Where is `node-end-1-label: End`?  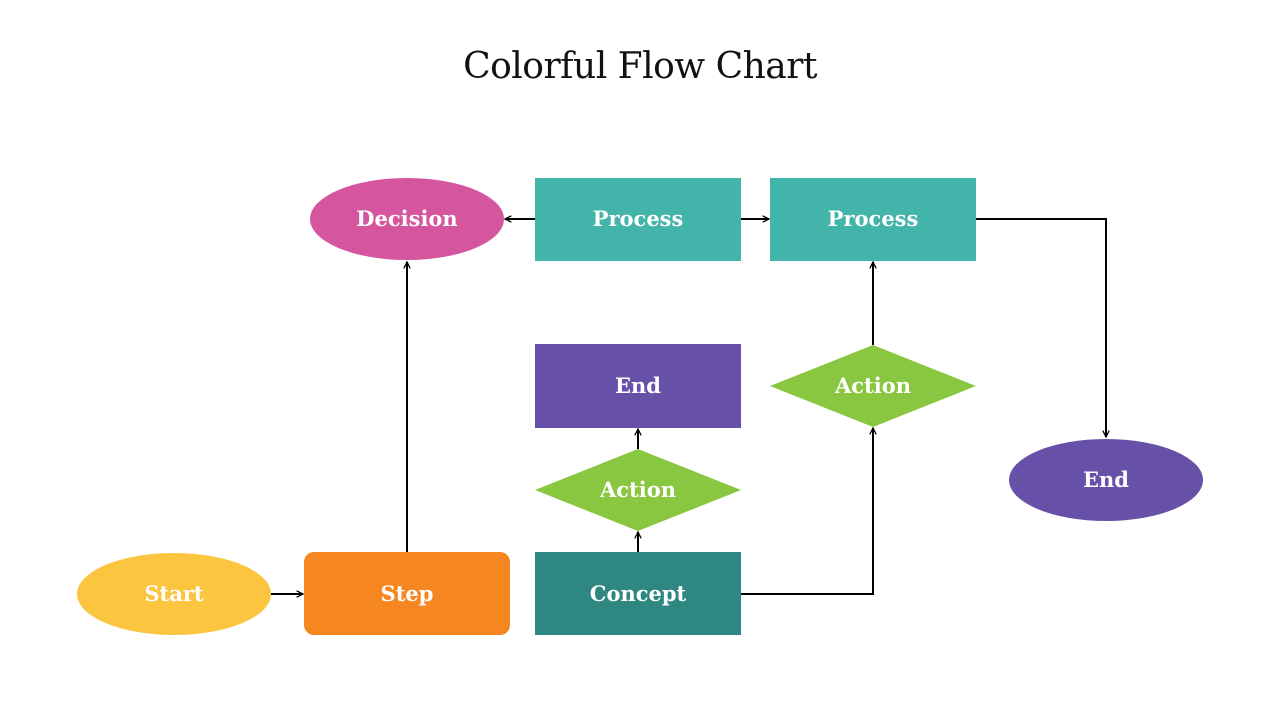
node-end-1-label: End is located at coordinates (638, 385).